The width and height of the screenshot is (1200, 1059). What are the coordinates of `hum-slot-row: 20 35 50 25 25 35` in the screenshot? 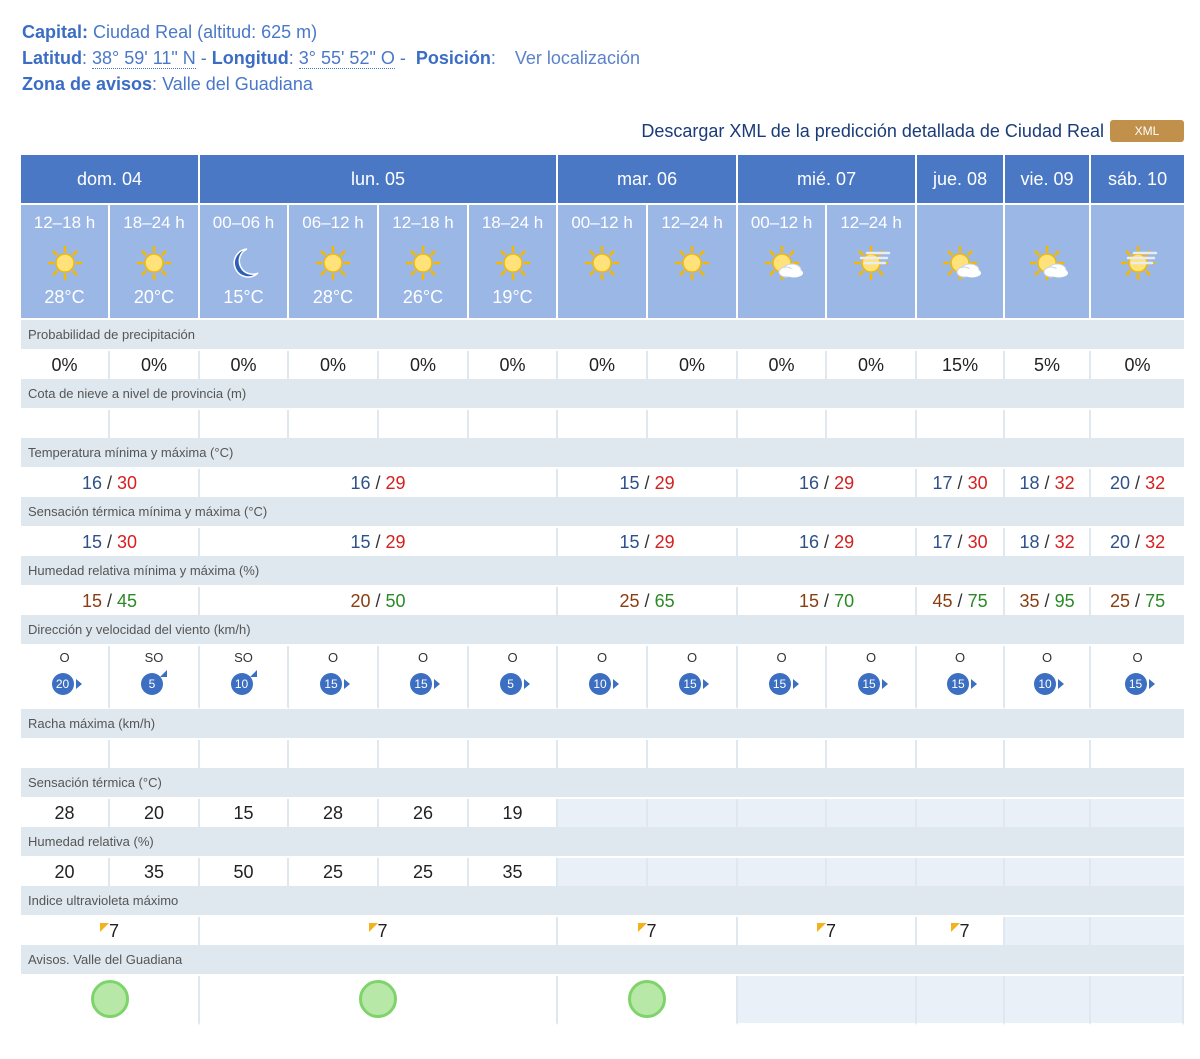 It's located at (603, 872).